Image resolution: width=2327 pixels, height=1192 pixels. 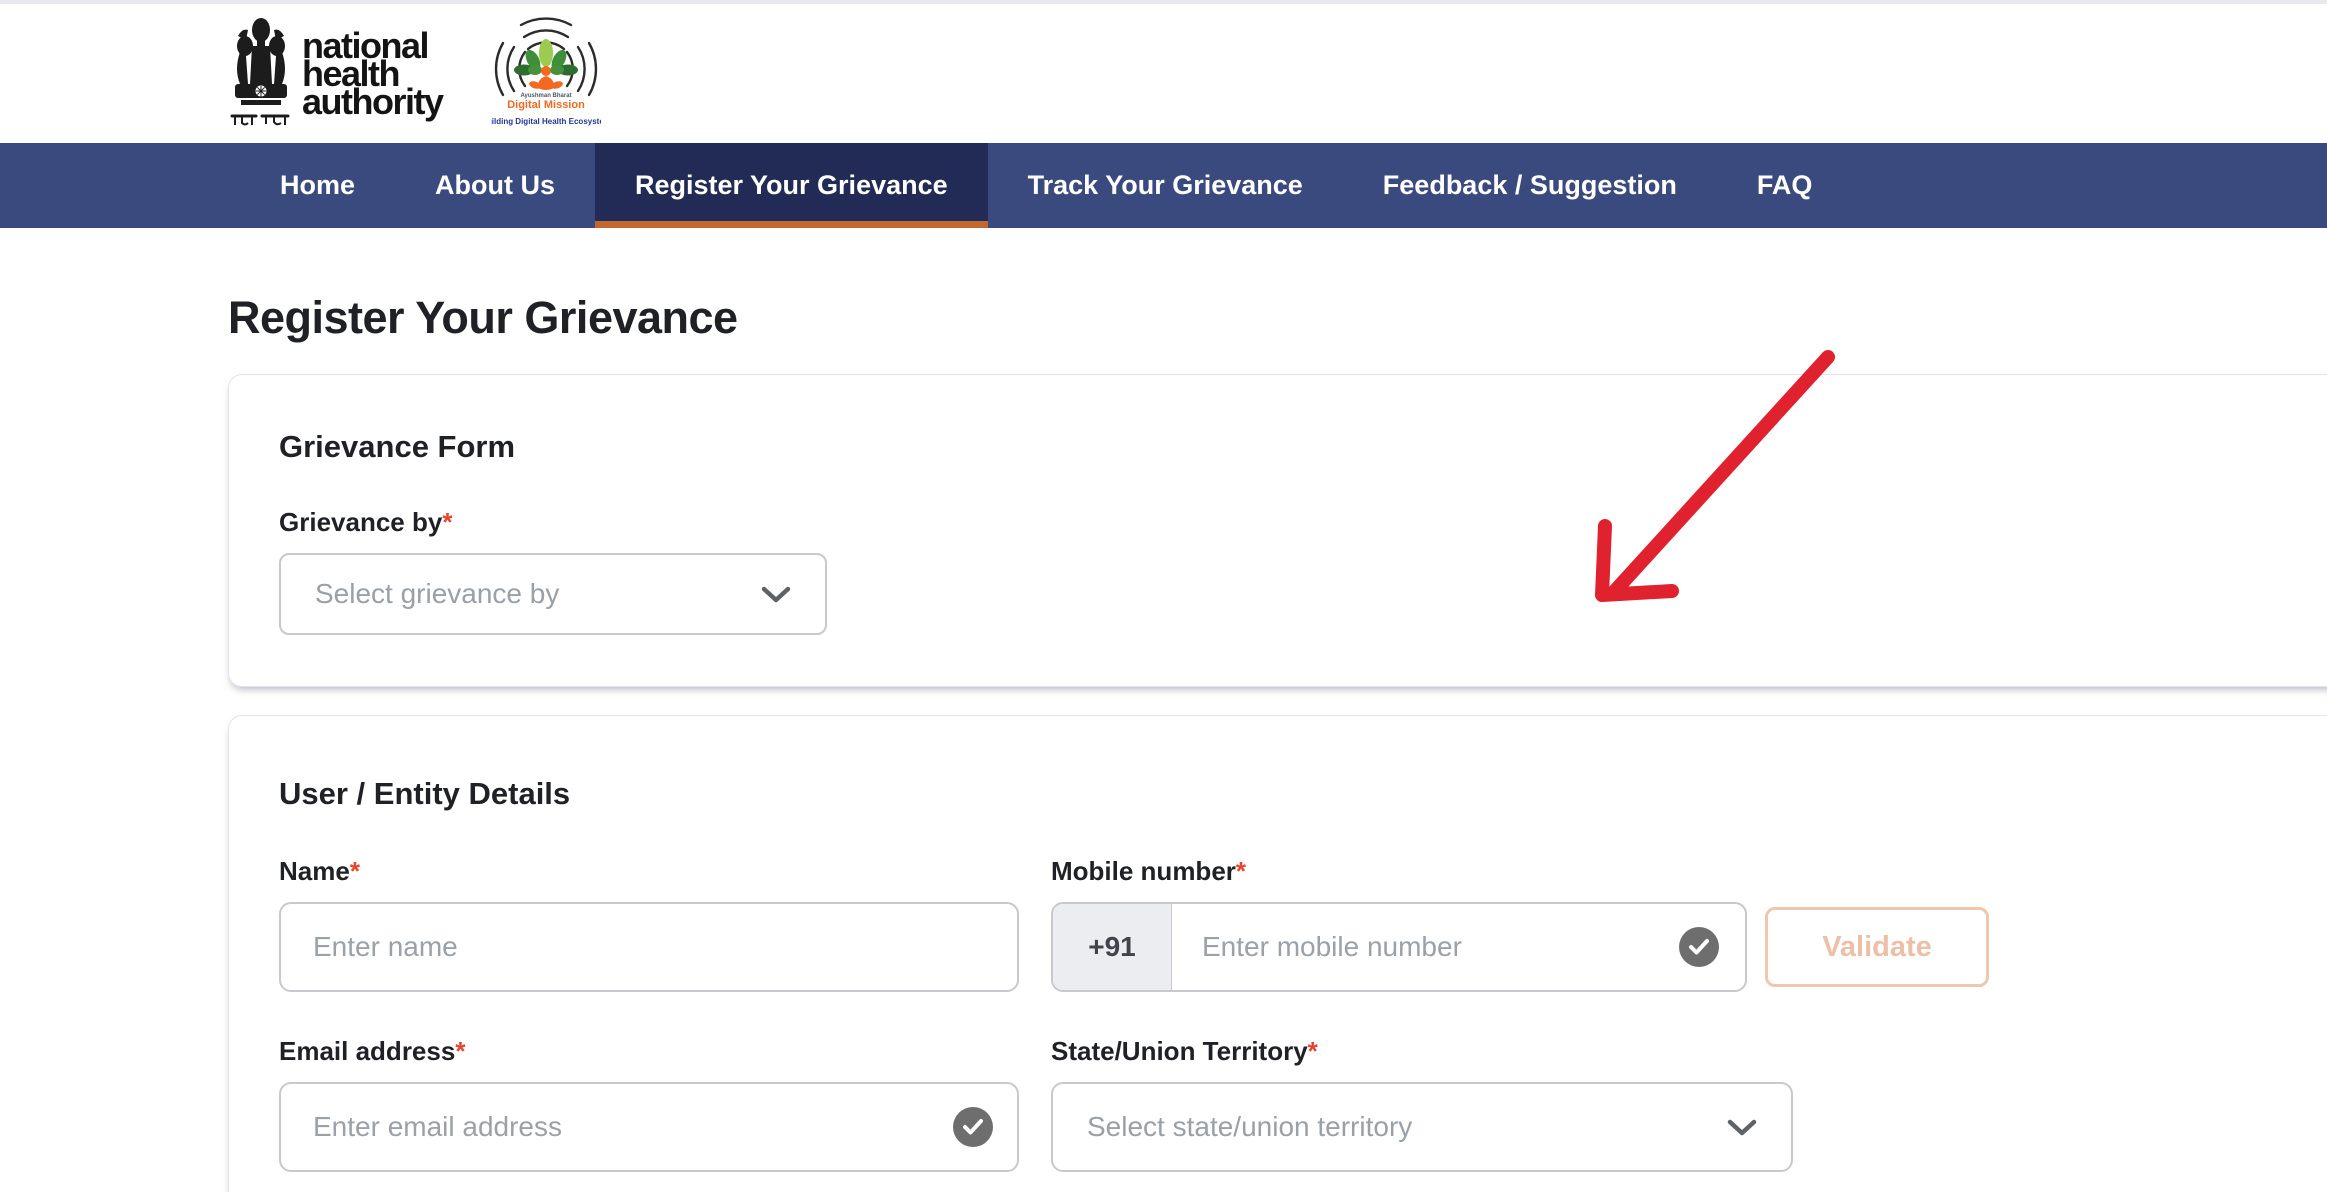 I want to click on nav-item-track-your-grievance: Track Your Grievance, so click(x=1165, y=185).